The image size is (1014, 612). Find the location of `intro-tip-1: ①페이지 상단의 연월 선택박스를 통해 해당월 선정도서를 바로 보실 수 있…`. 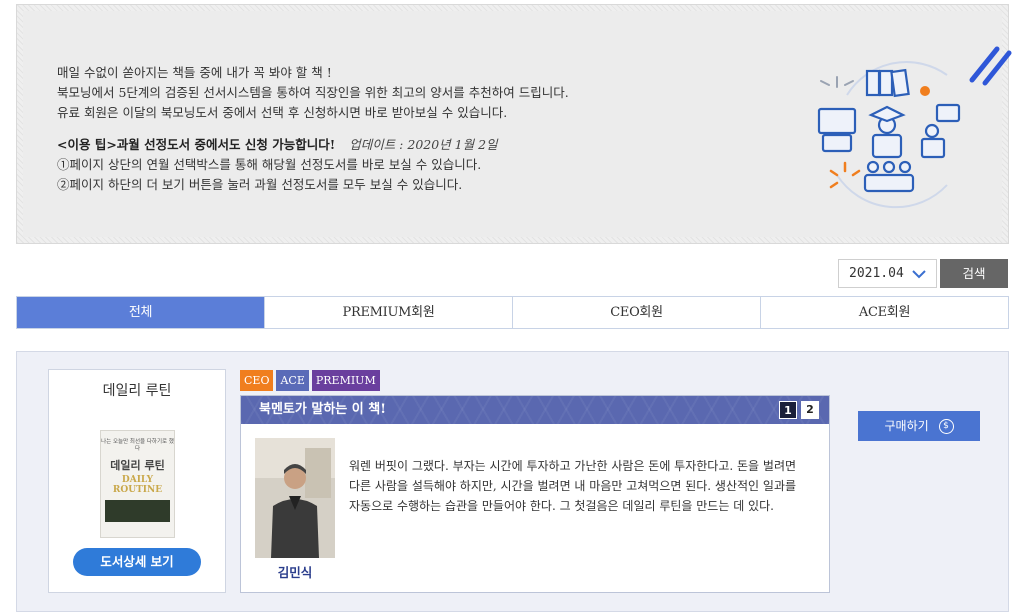

intro-tip-1: ①페이지 상단의 연월 선택박스를 통해 해당월 선정도서를 바로 보실 수 있… is located at coordinates (269, 164).